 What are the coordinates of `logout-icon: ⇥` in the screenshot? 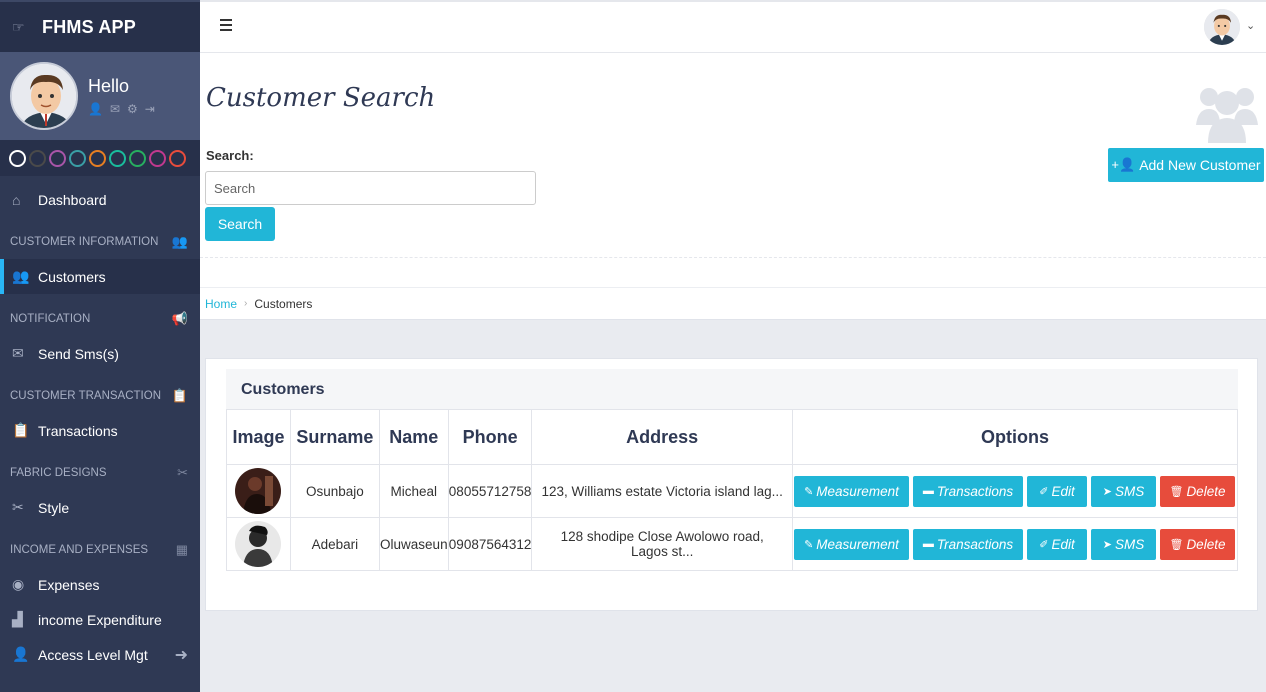 It's located at (150, 109).